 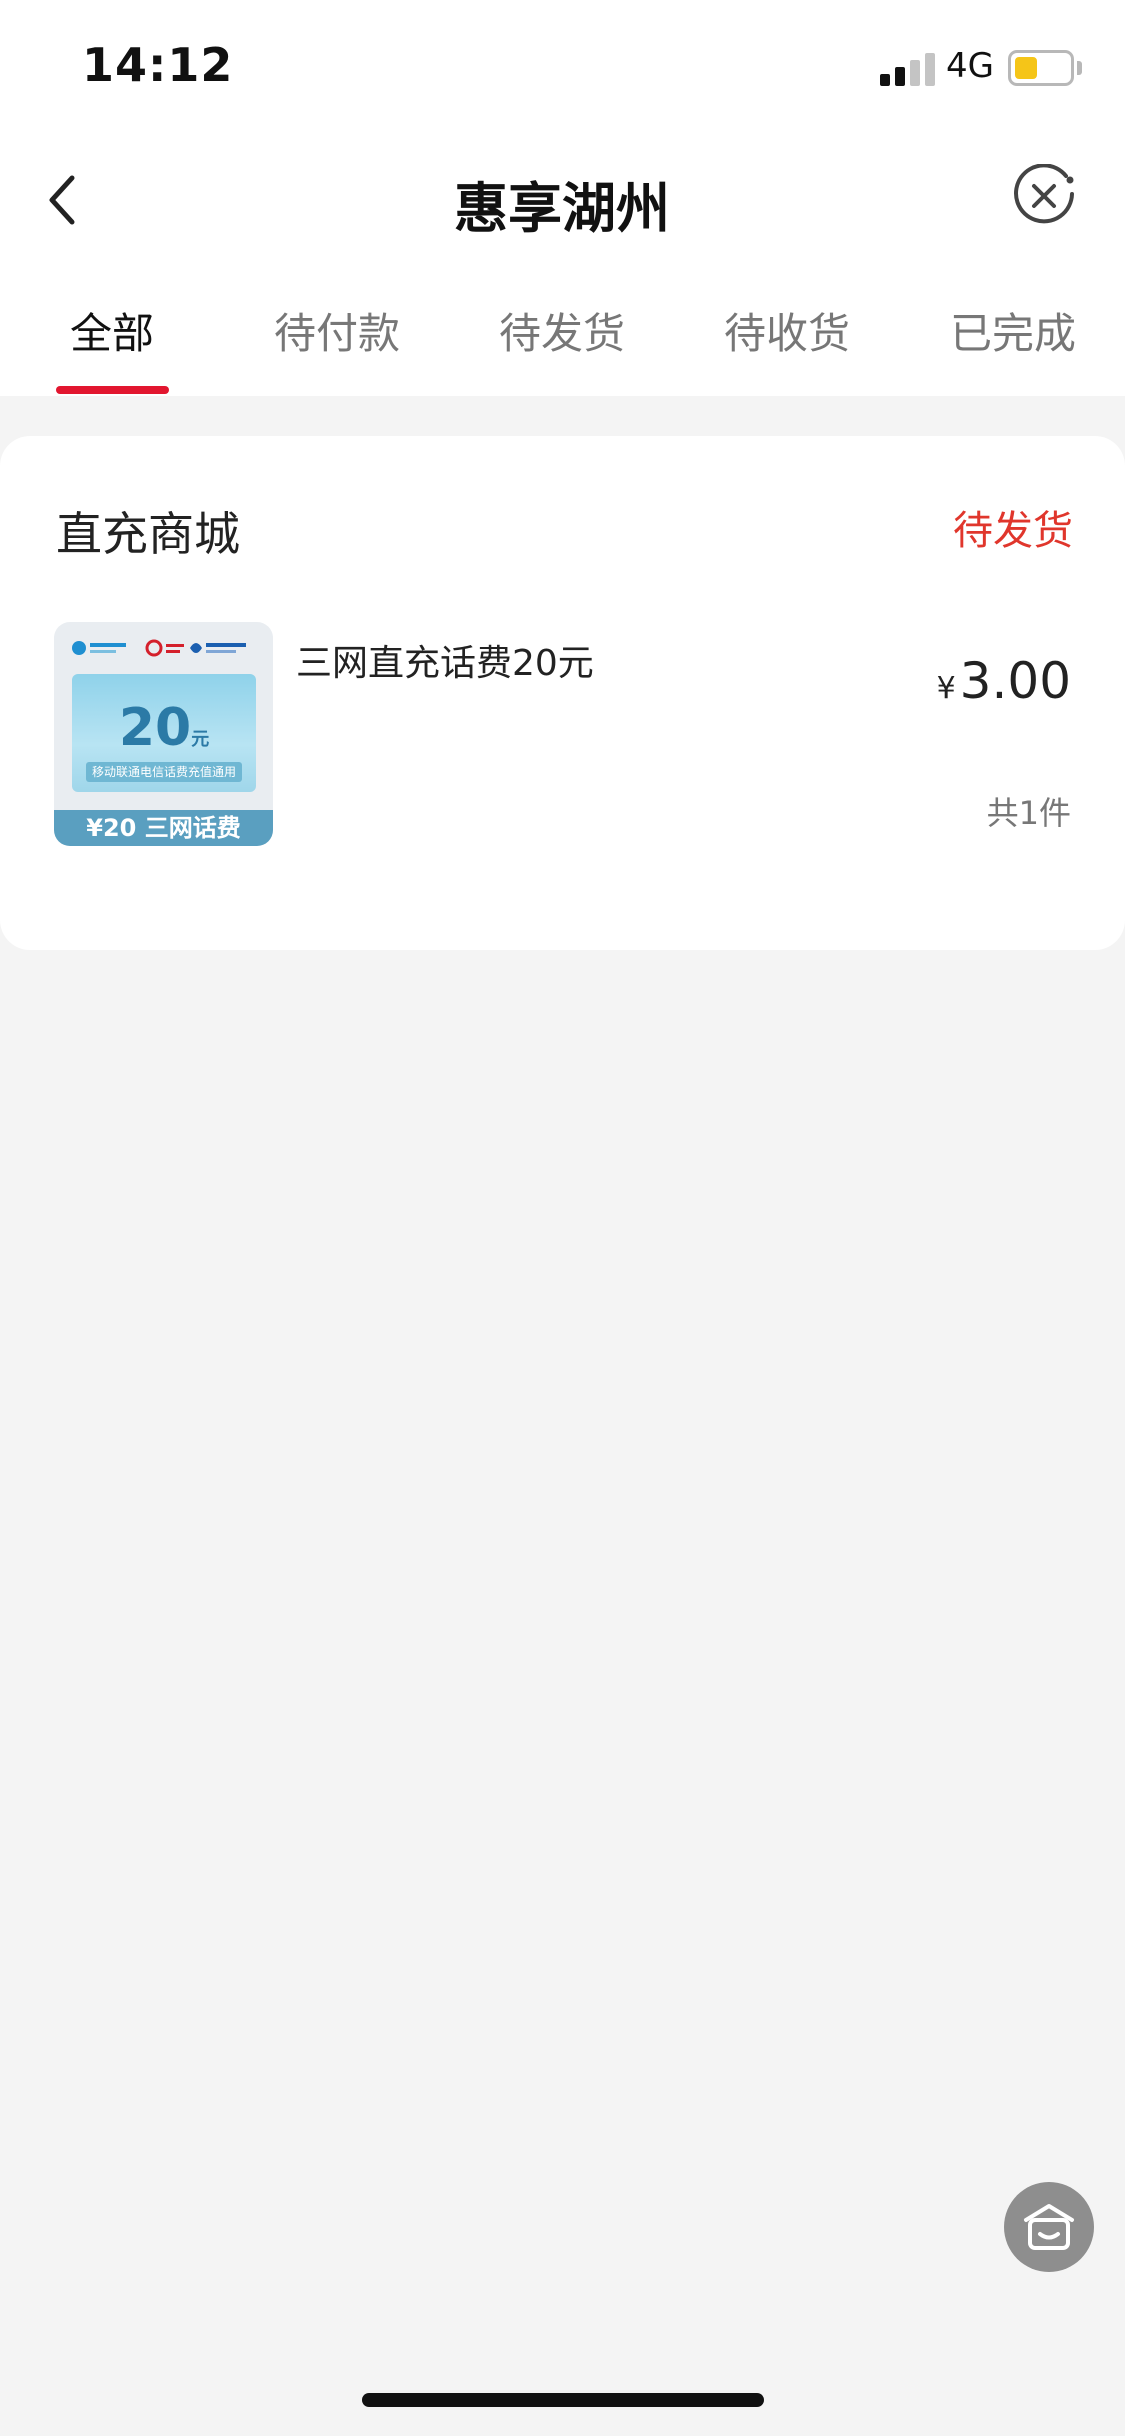 I want to click on recharge-card-image: 20元 移动联通电信话费充值通用, so click(x=164, y=733).